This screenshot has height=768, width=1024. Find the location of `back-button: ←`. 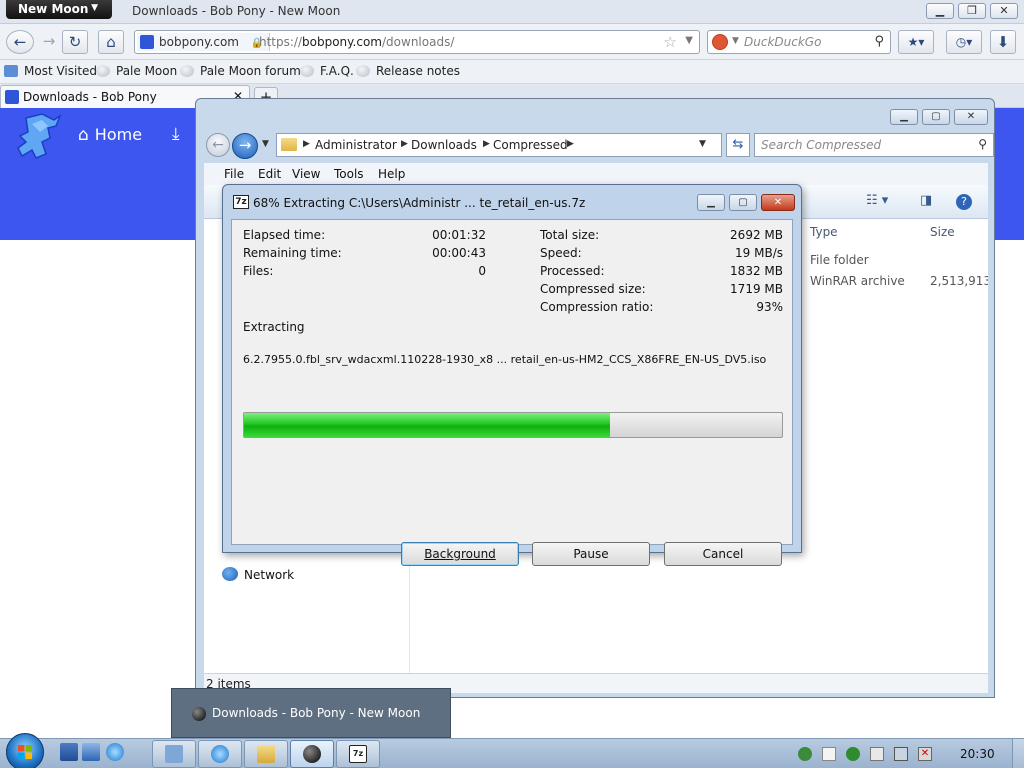

back-button: ← is located at coordinates (20, 42).